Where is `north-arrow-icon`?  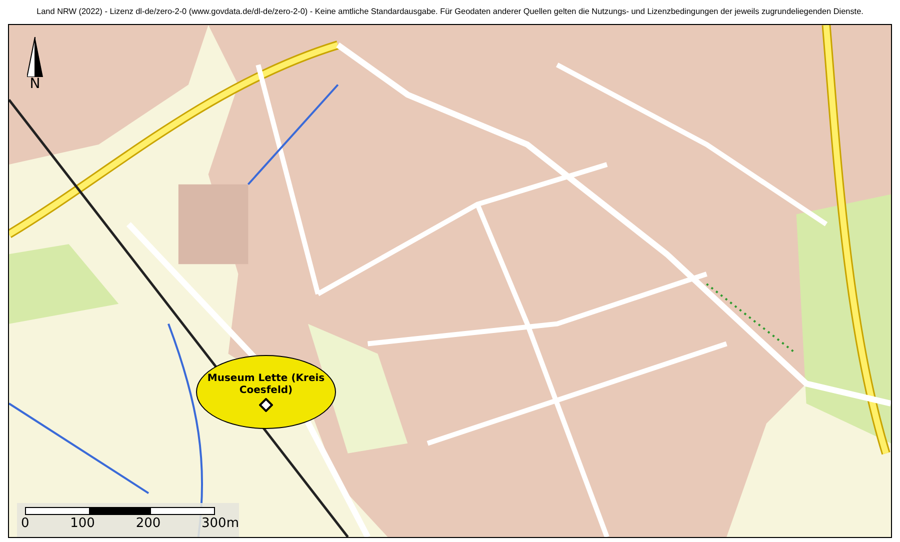
north-arrow-icon is located at coordinates (35, 57).